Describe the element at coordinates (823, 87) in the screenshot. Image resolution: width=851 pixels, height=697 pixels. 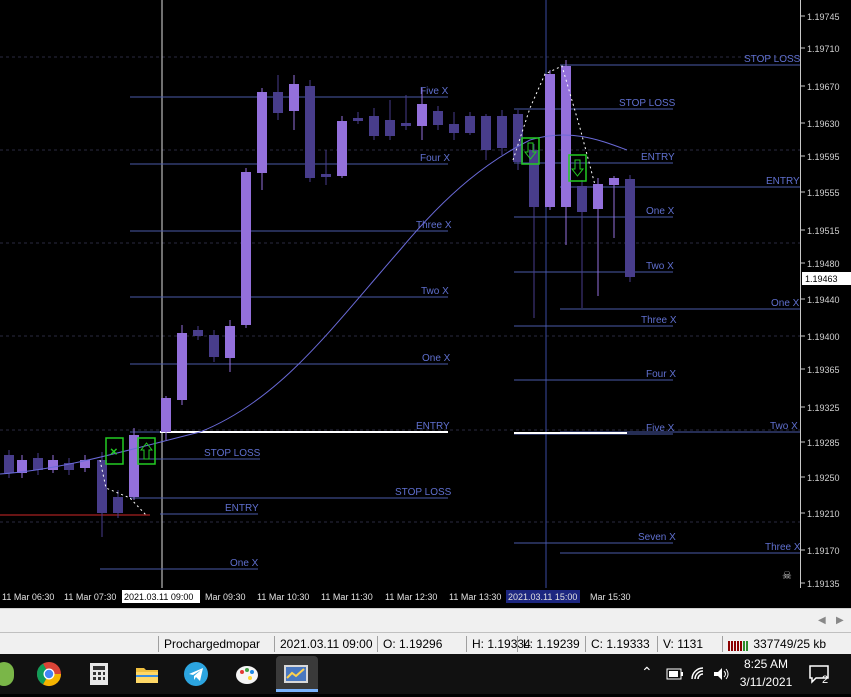
I see `price-tick-label: 1.19670` at that location.